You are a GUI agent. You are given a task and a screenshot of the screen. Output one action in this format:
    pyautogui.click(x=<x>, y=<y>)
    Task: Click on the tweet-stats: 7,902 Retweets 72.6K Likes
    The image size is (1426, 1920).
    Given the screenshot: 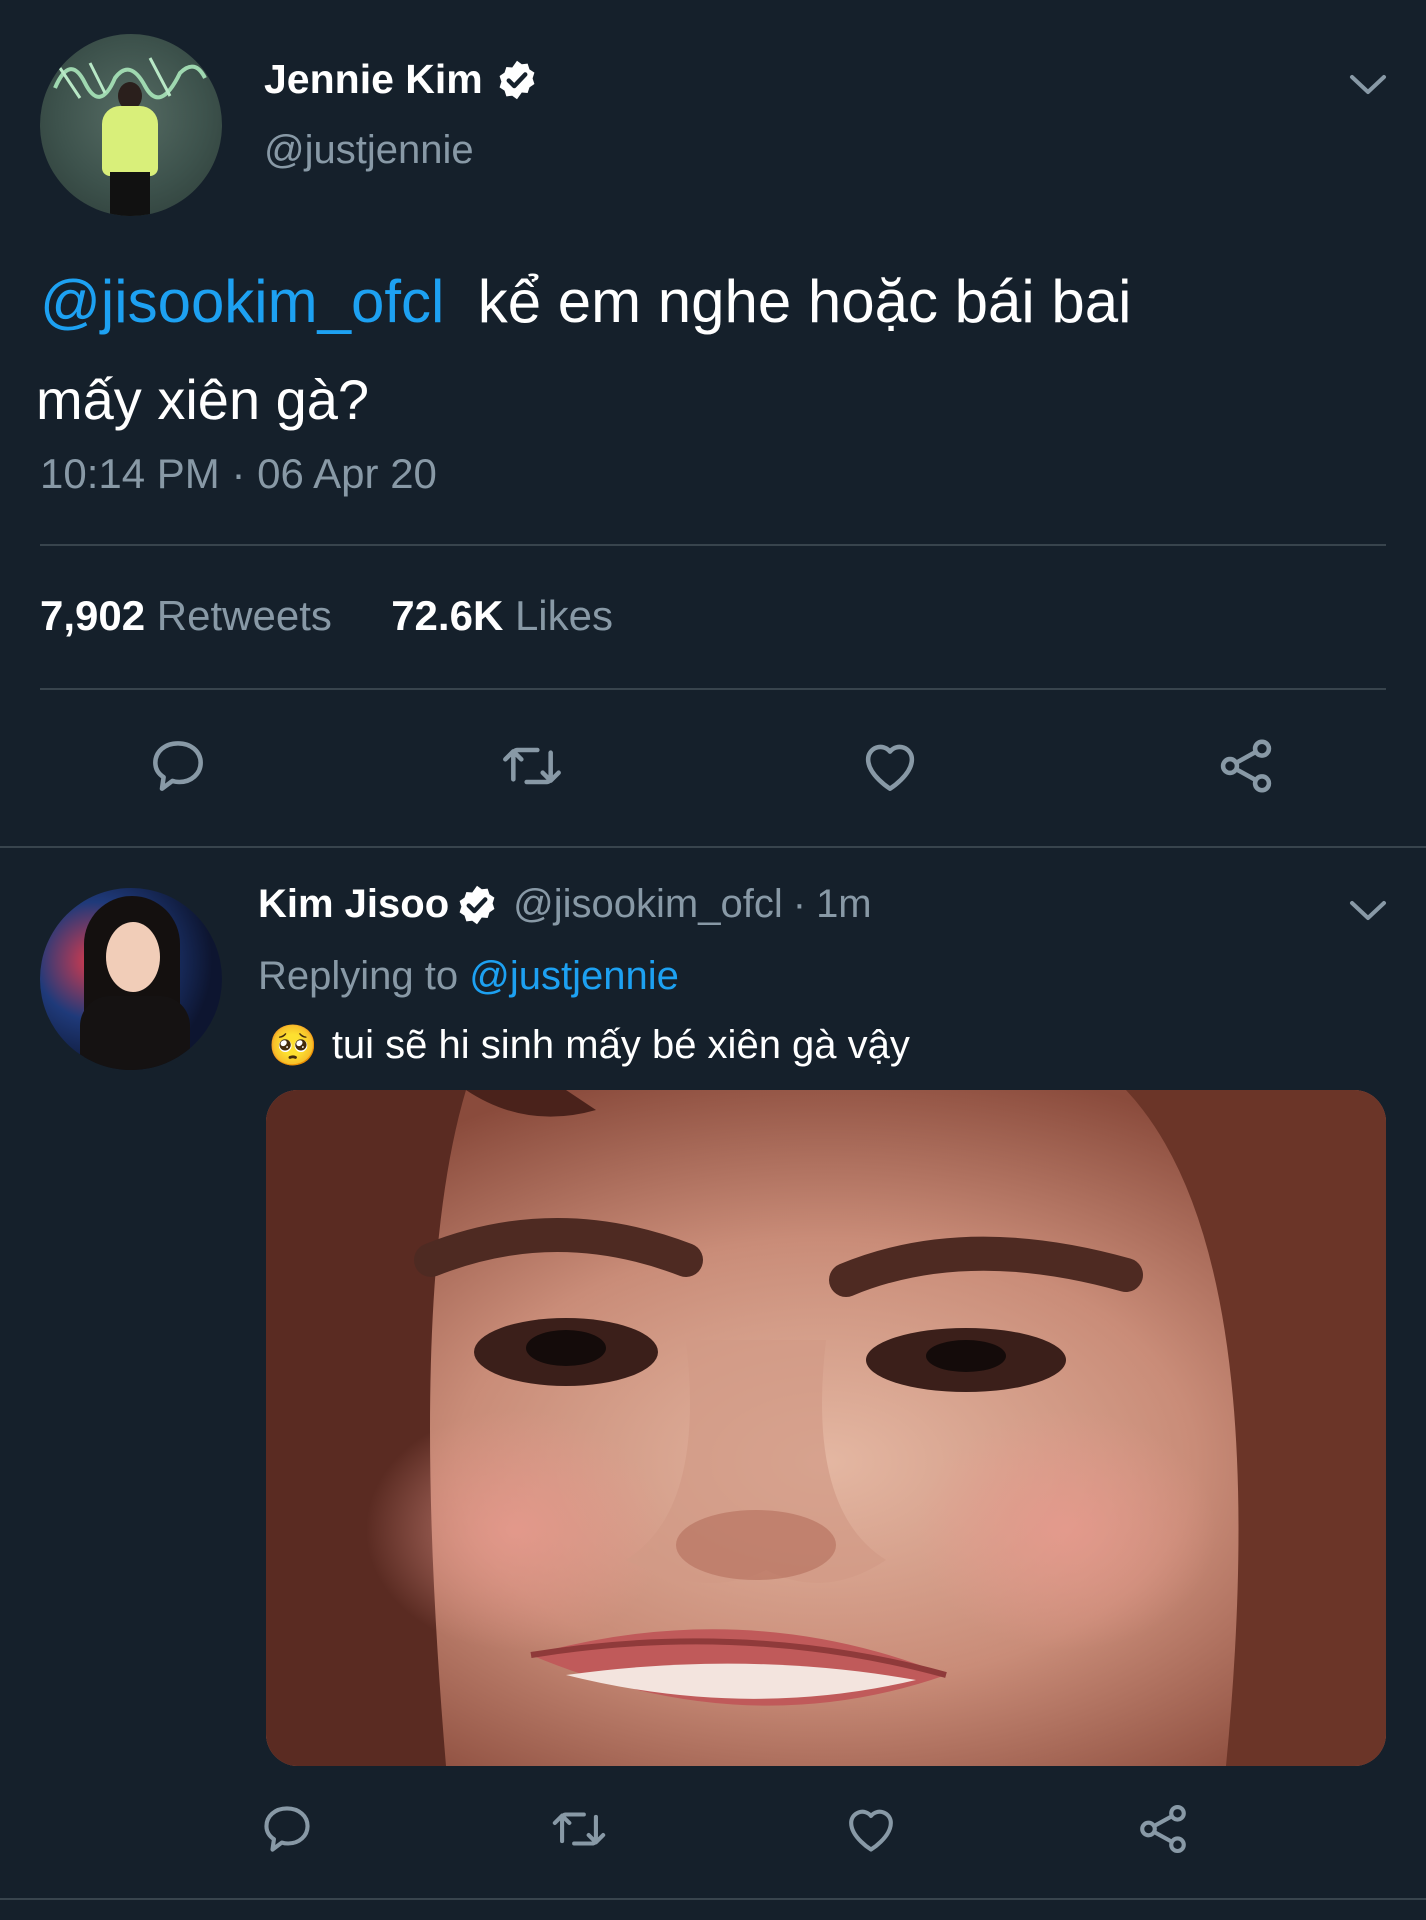 What is the action you would take?
    pyautogui.click(x=326, y=616)
    